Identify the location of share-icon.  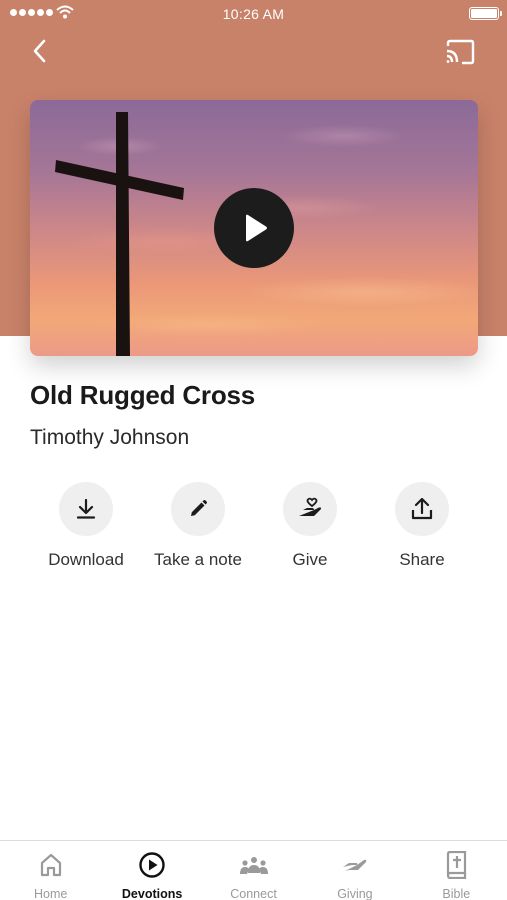
(422, 508).